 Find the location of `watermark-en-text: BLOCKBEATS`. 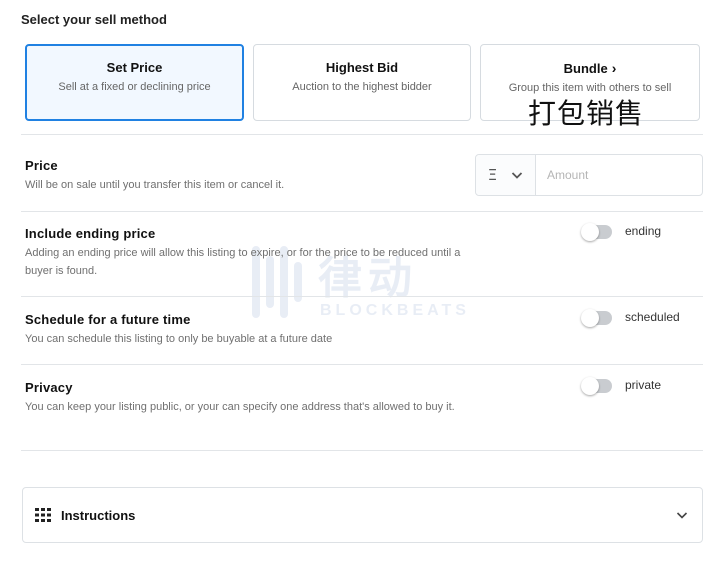

watermark-en-text: BLOCKBEATS is located at coordinates (395, 310).